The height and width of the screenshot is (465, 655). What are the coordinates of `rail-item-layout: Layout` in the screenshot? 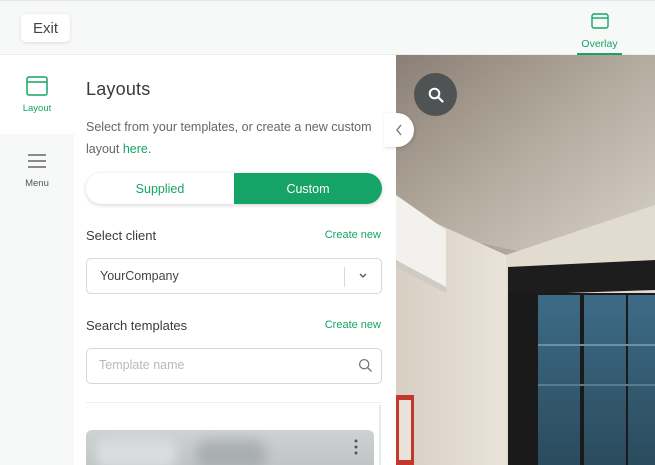 It's located at (37, 94).